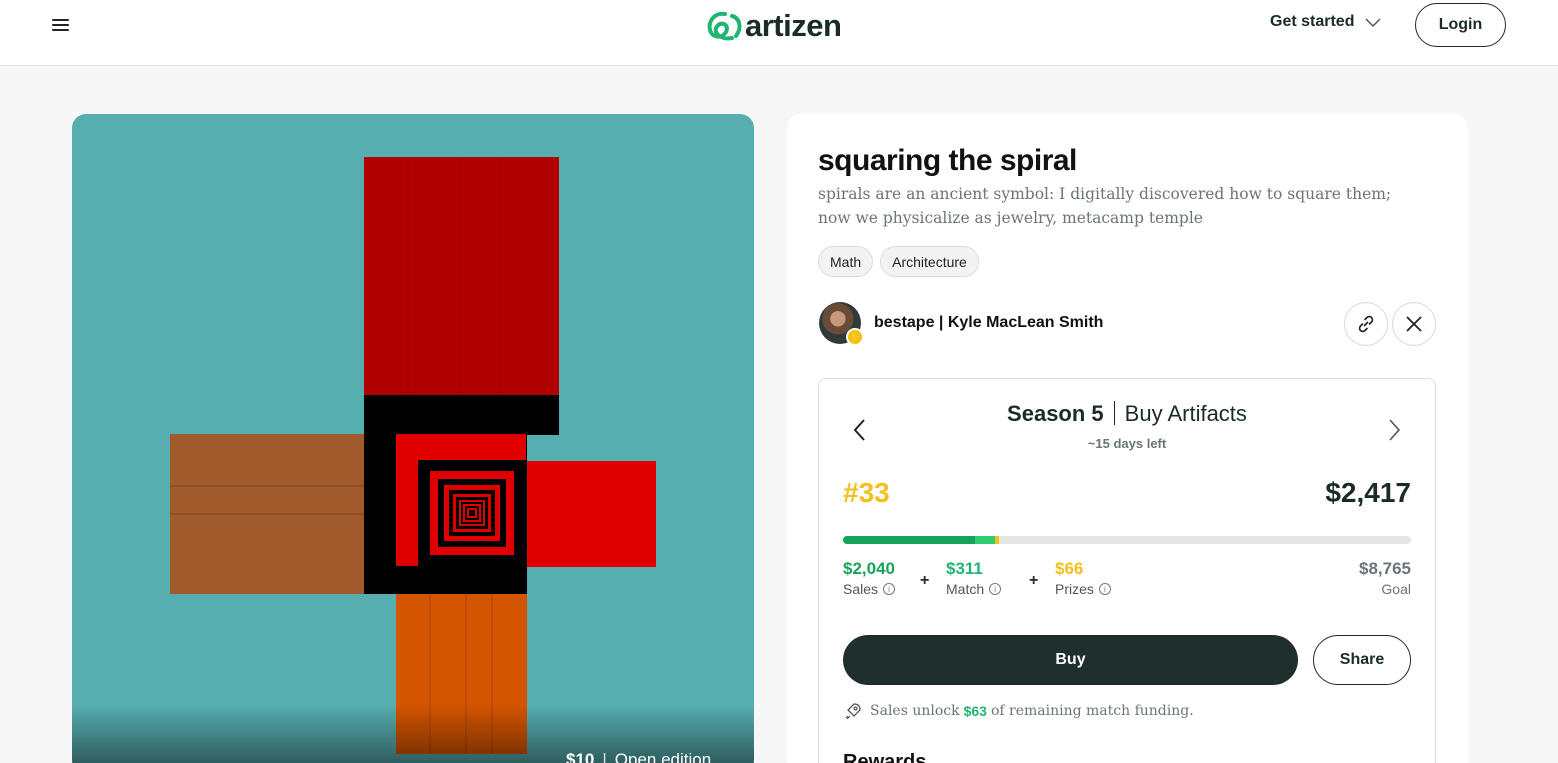 Image resolution: width=1558 pixels, height=763 pixels. Describe the element at coordinates (1092, 711) in the screenshot. I see `unlock-suffix: of remaining match funding.` at that location.